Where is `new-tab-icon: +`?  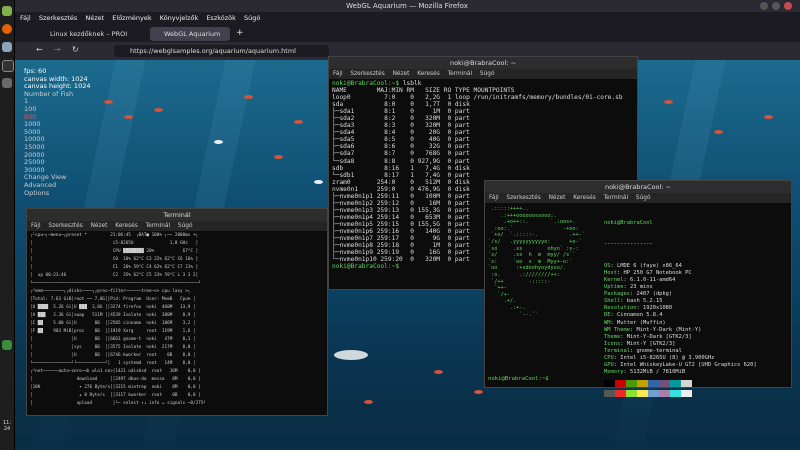
new-tab-icon: + is located at coordinates (240, 33).